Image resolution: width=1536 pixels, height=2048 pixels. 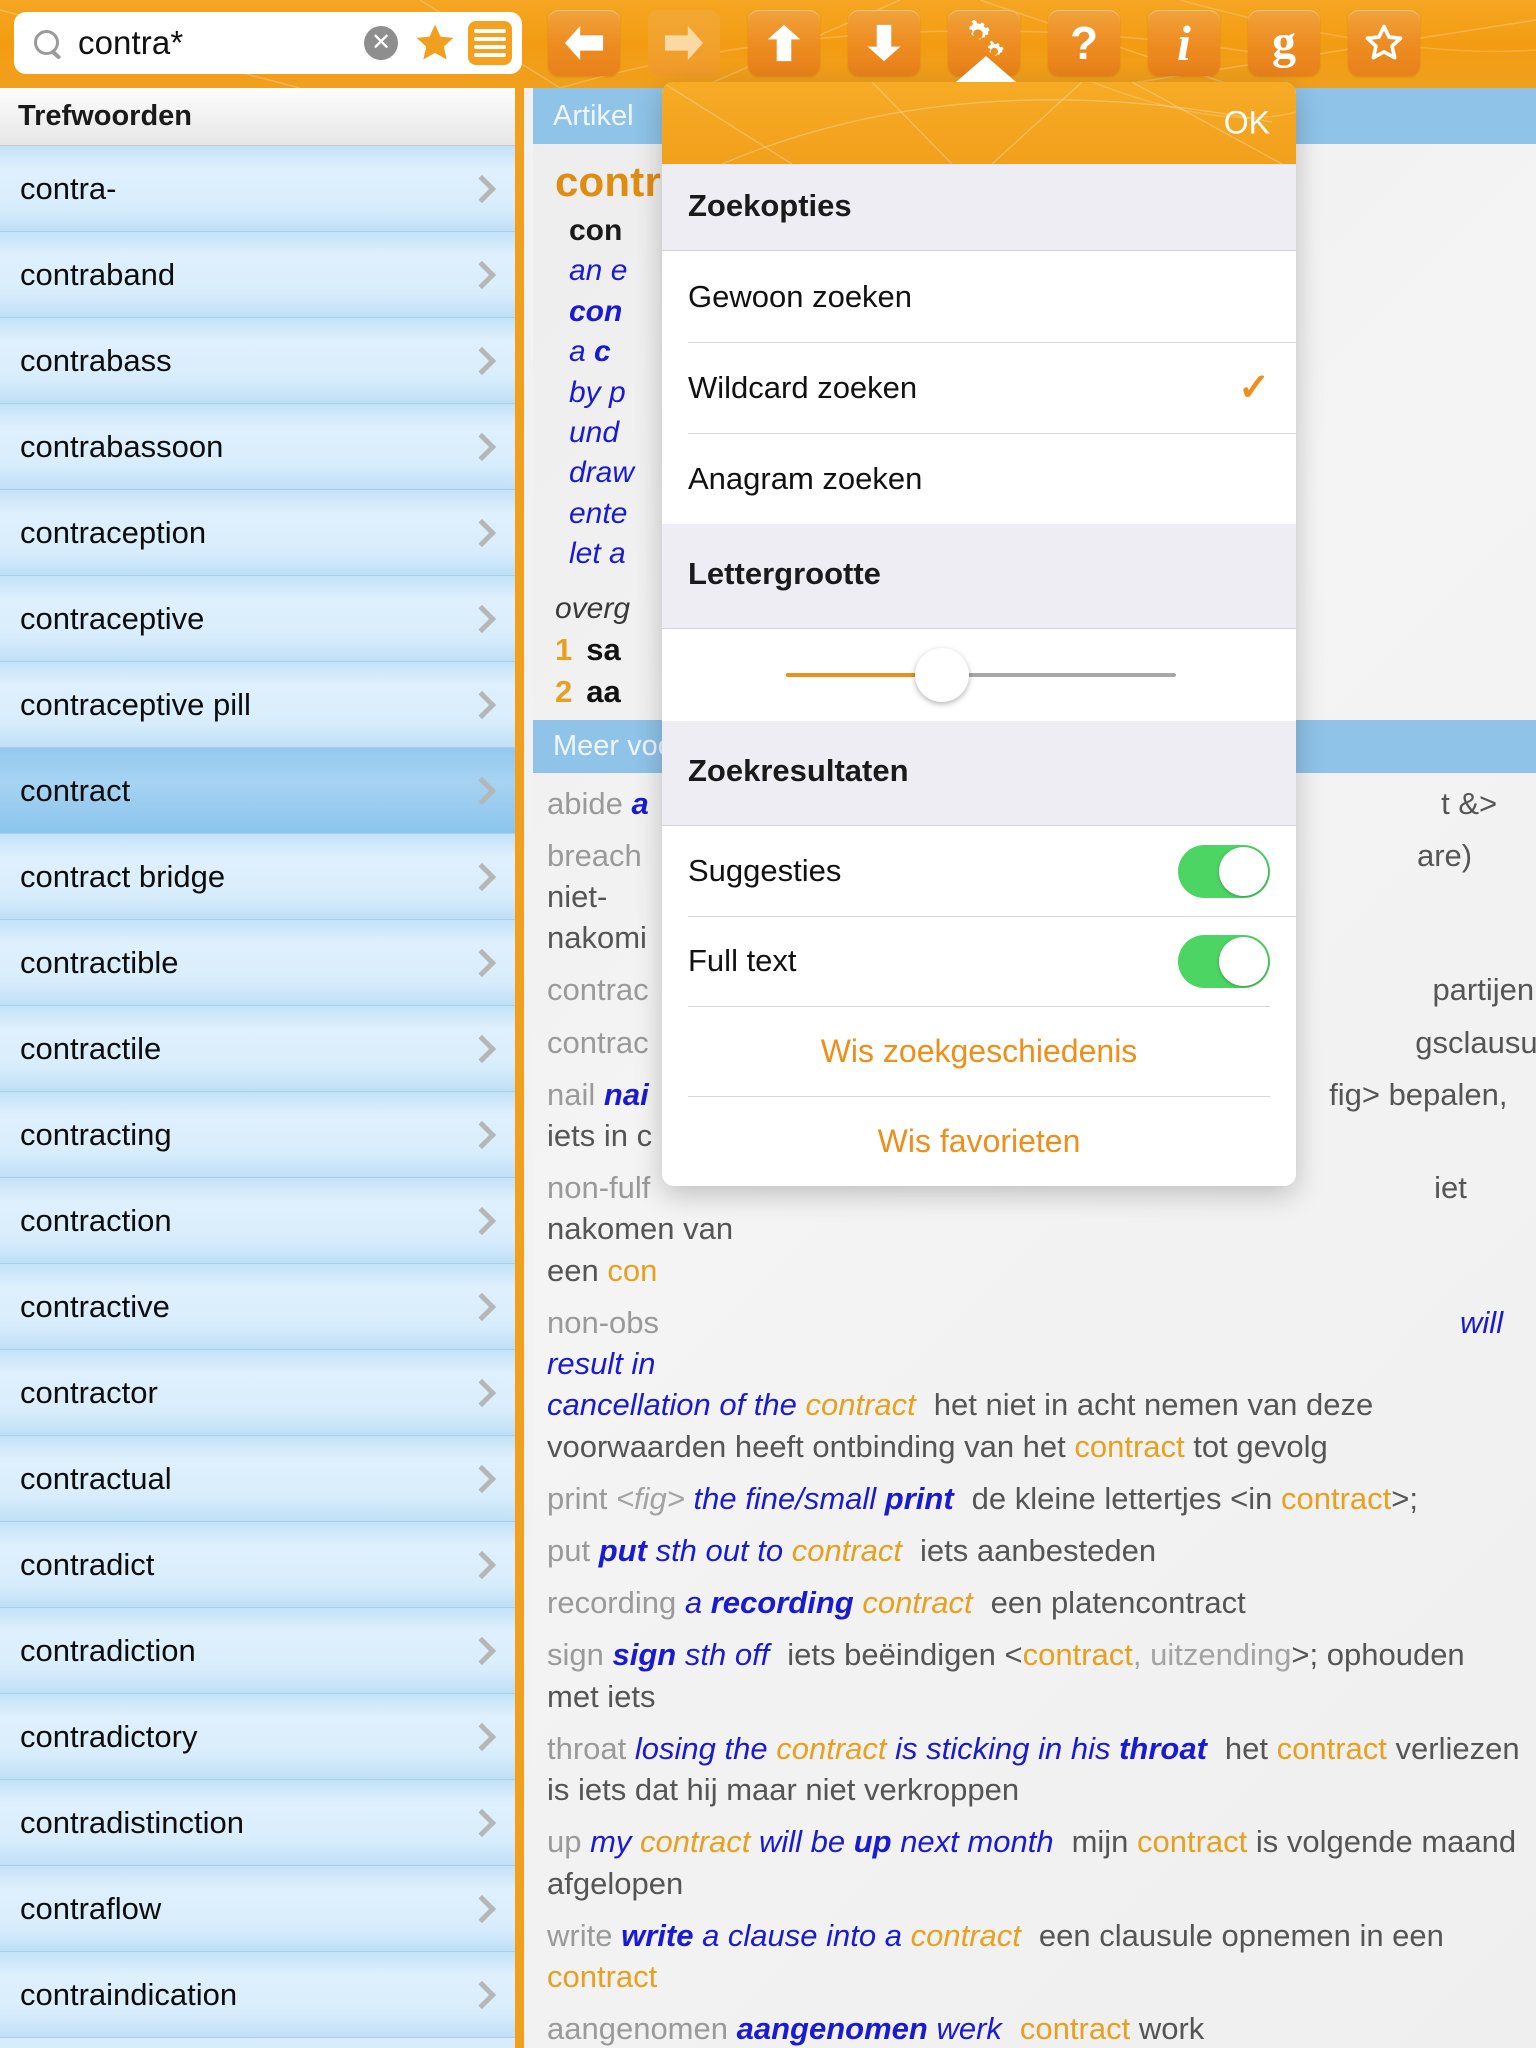 I want to click on sidebar-item-label: contract bridge, so click(x=123, y=876).